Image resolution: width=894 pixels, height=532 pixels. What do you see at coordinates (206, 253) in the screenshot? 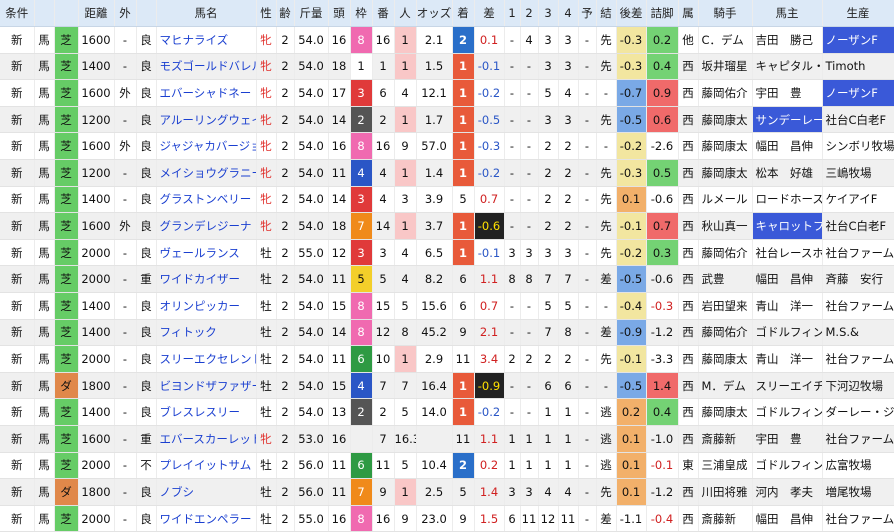
I see `cell-name: ヴェールランス` at bounding box center [206, 253].